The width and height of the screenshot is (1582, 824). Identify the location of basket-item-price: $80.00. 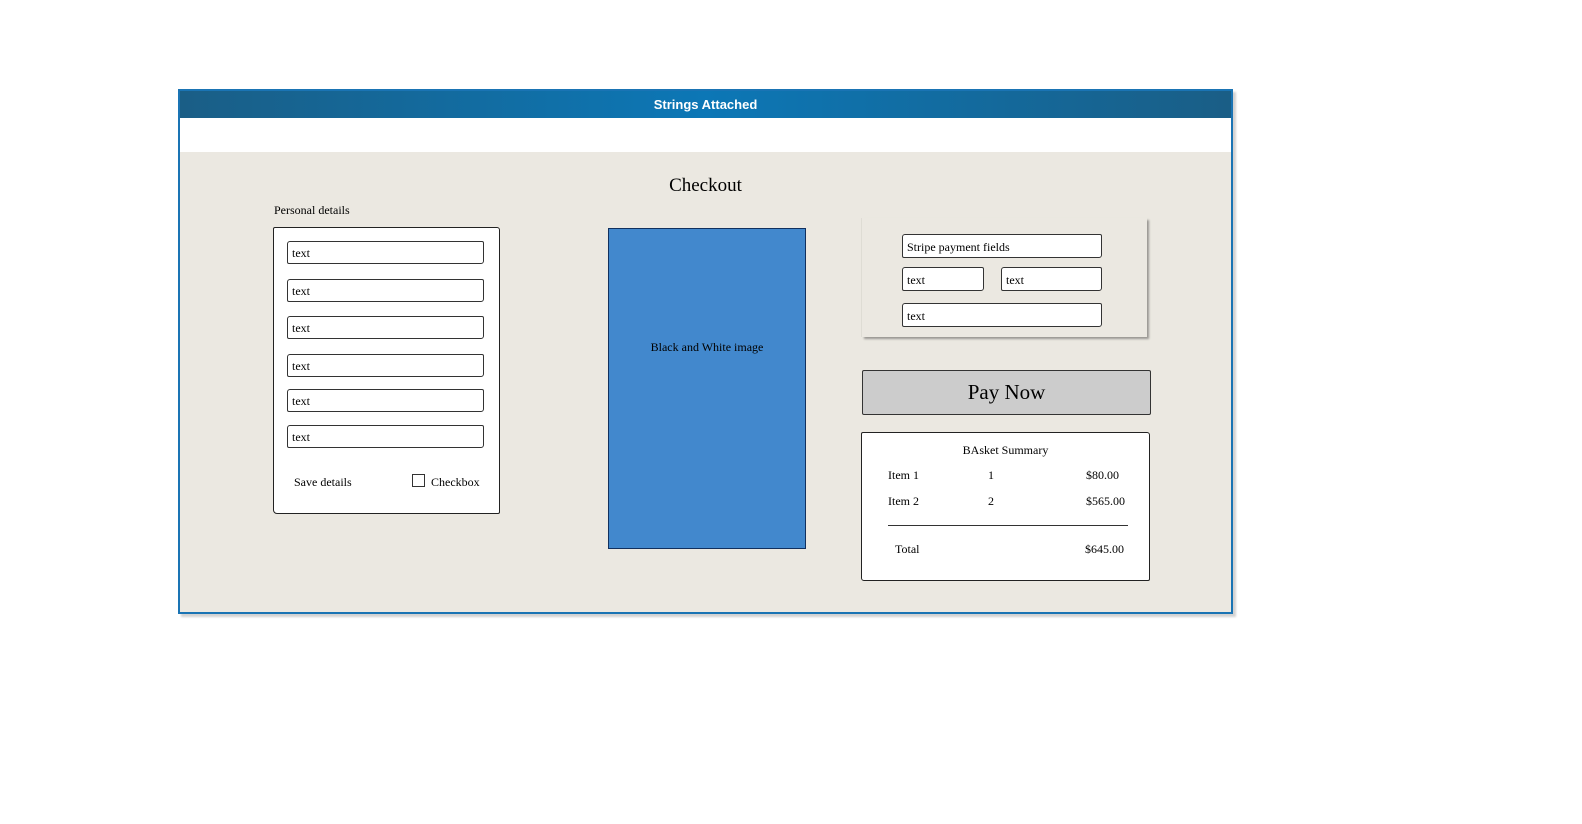
(1102, 475).